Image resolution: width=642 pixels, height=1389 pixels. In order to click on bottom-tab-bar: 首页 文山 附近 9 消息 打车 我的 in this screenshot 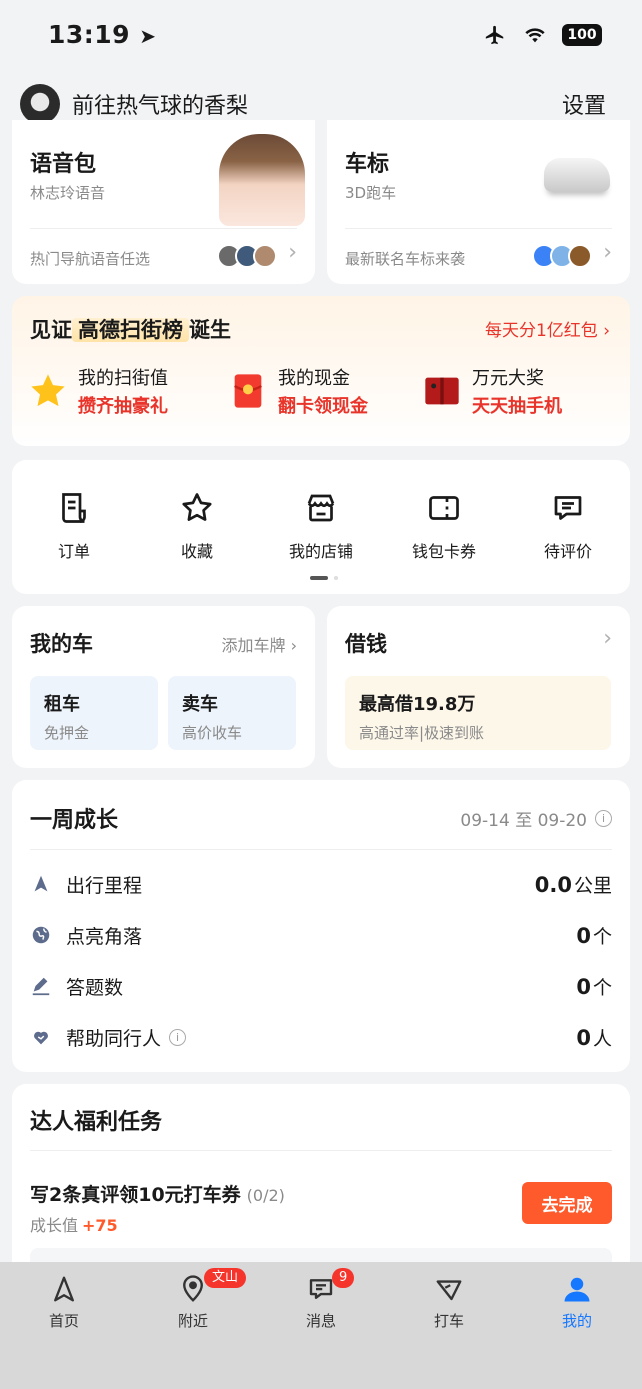, I will do `click(321, 1325)`.